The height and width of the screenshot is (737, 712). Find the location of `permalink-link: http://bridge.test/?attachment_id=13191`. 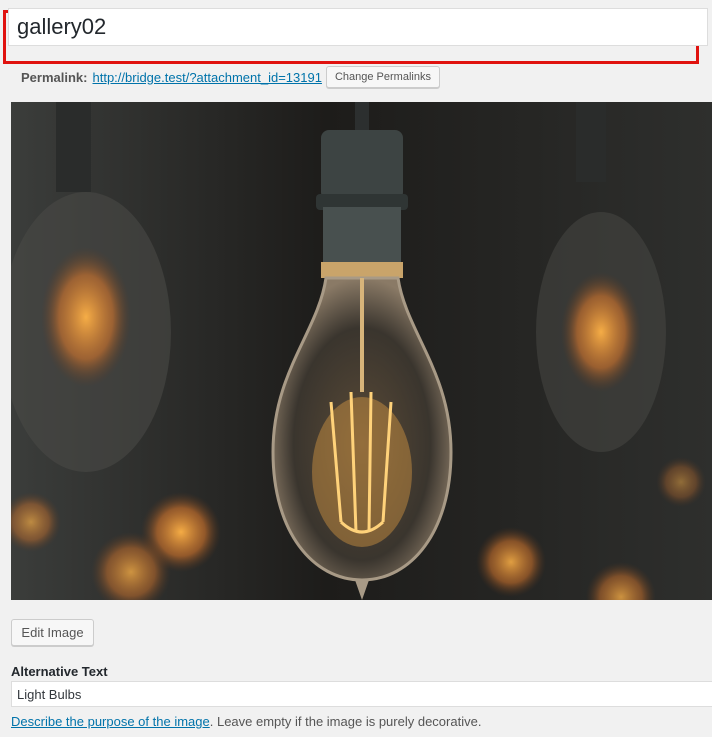

permalink-link: http://bridge.test/?attachment_id=13191 is located at coordinates (206, 77).